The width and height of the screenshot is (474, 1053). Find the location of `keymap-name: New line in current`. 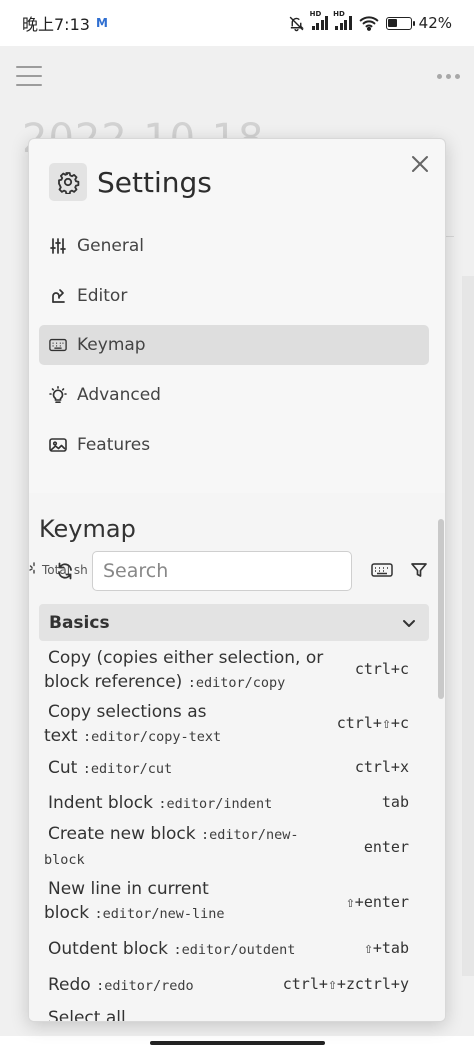

keymap-name: New line in current is located at coordinates (128, 889).